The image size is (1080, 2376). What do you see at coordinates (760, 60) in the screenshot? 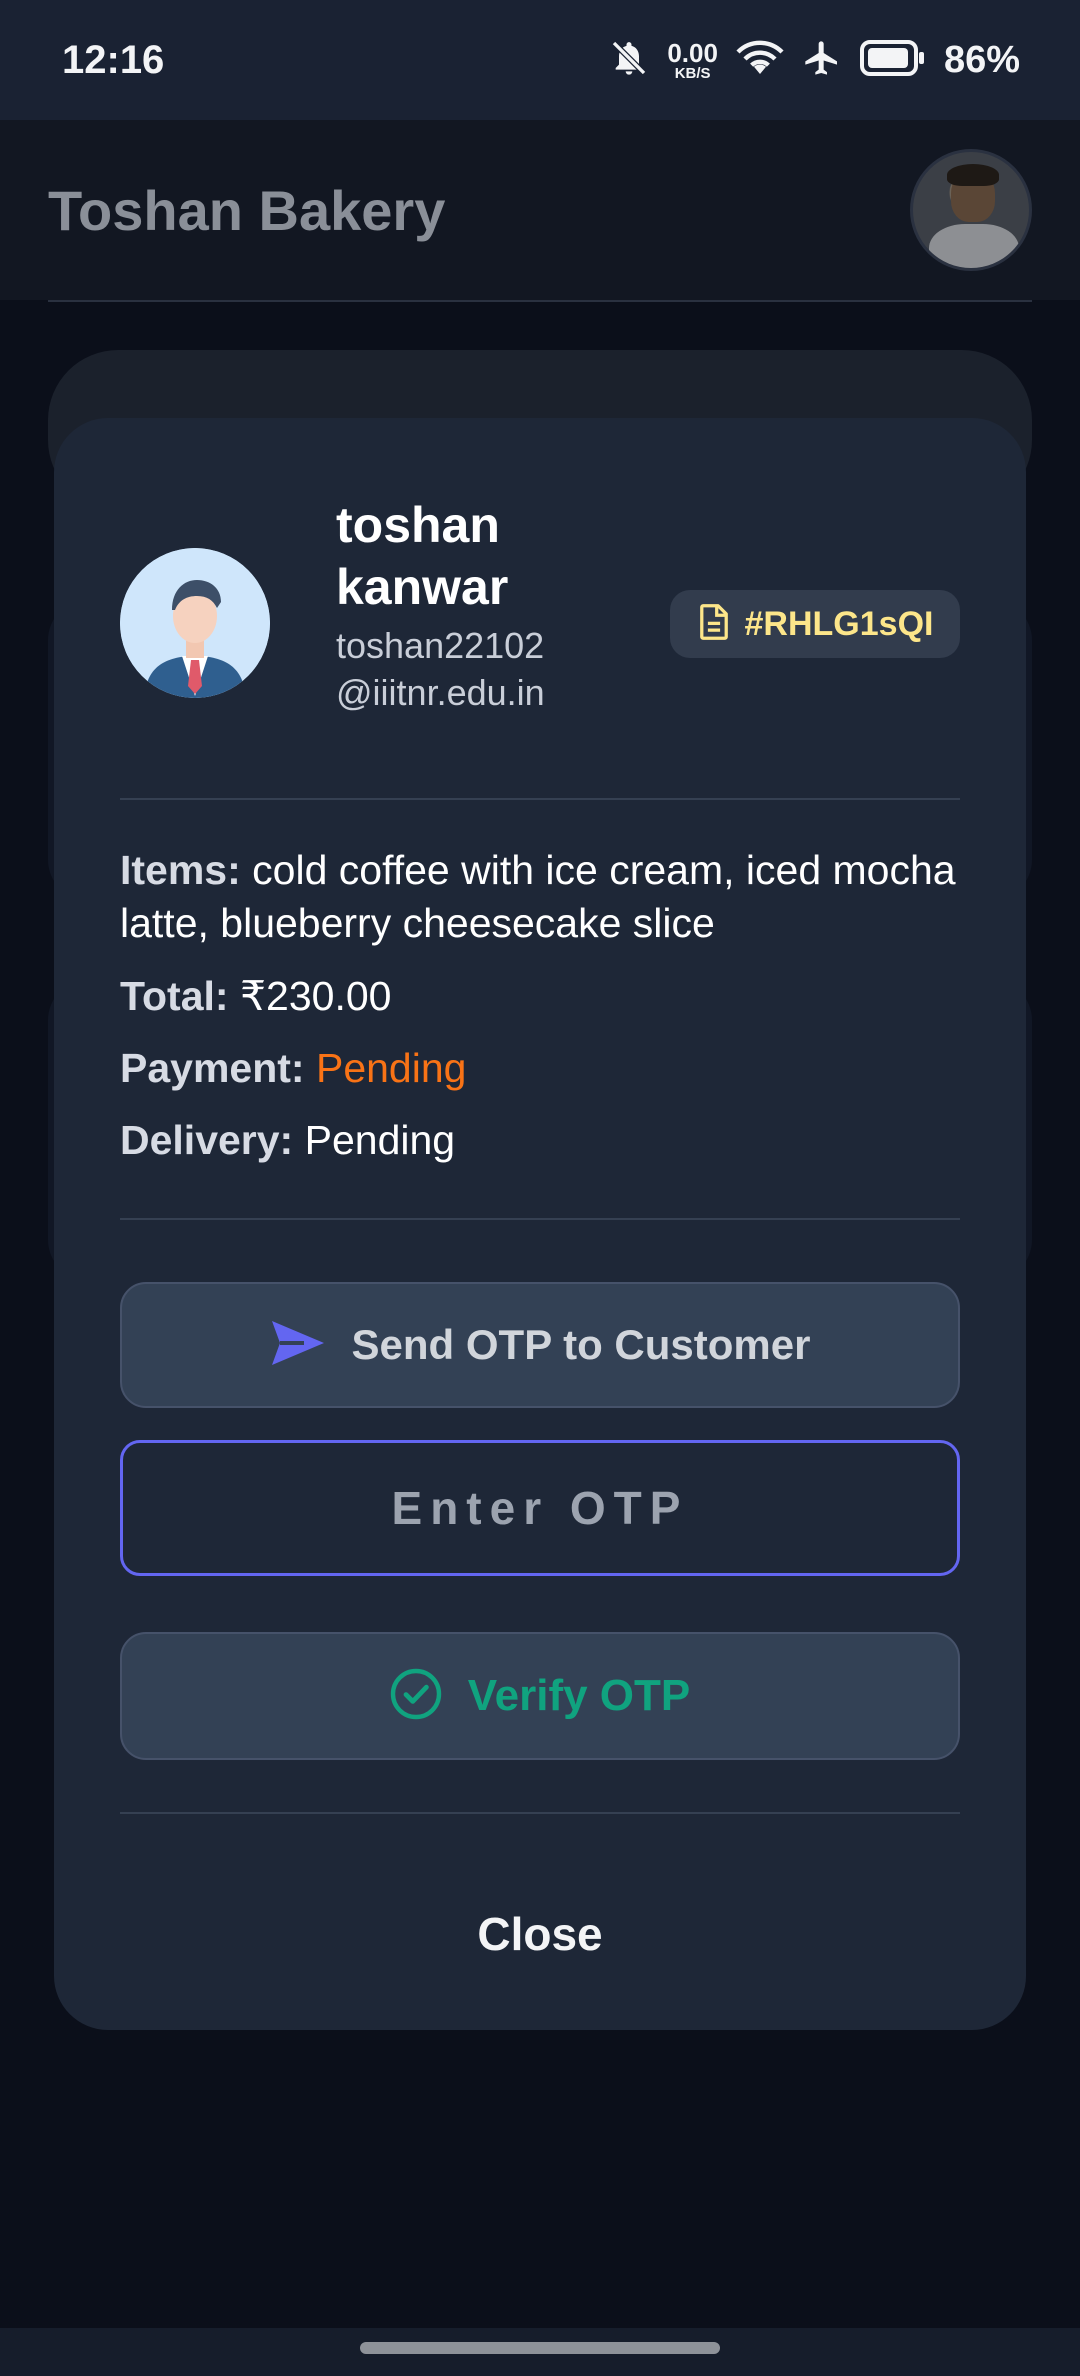
I see `wifi-icon` at bounding box center [760, 60].